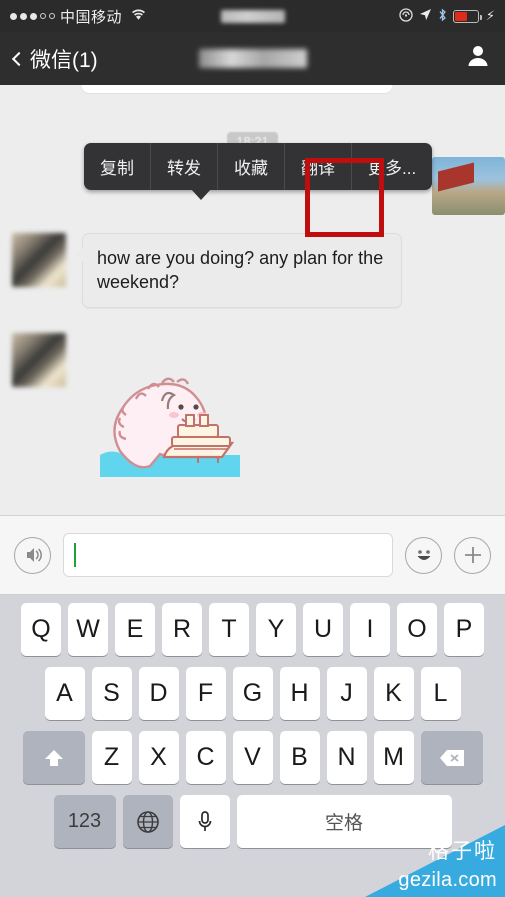 This screenshot has height=897, width=505. What do you see at coordinates (75, 555) in the screenshot?
I see `text-cursor` at bounding box center [75, 555].